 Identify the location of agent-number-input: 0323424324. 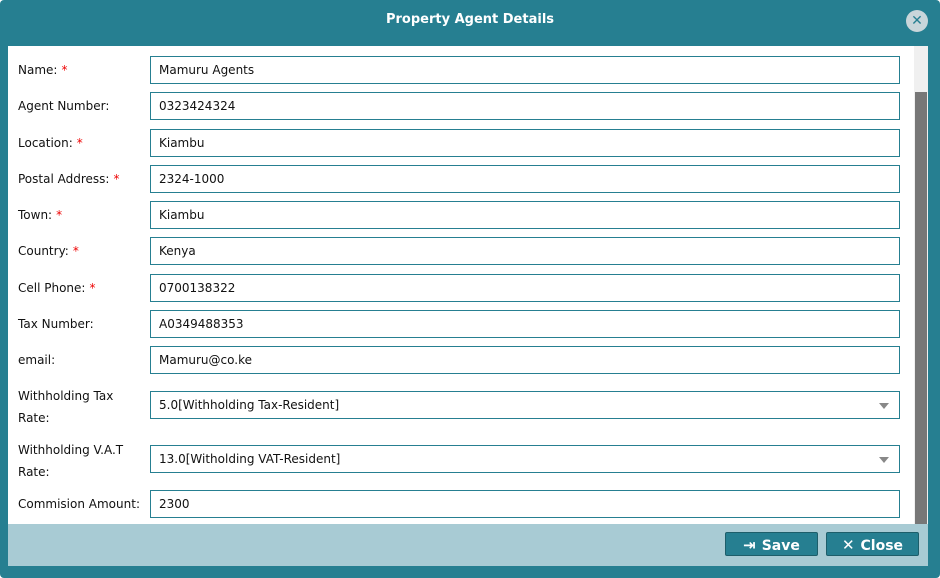
(525, 106).